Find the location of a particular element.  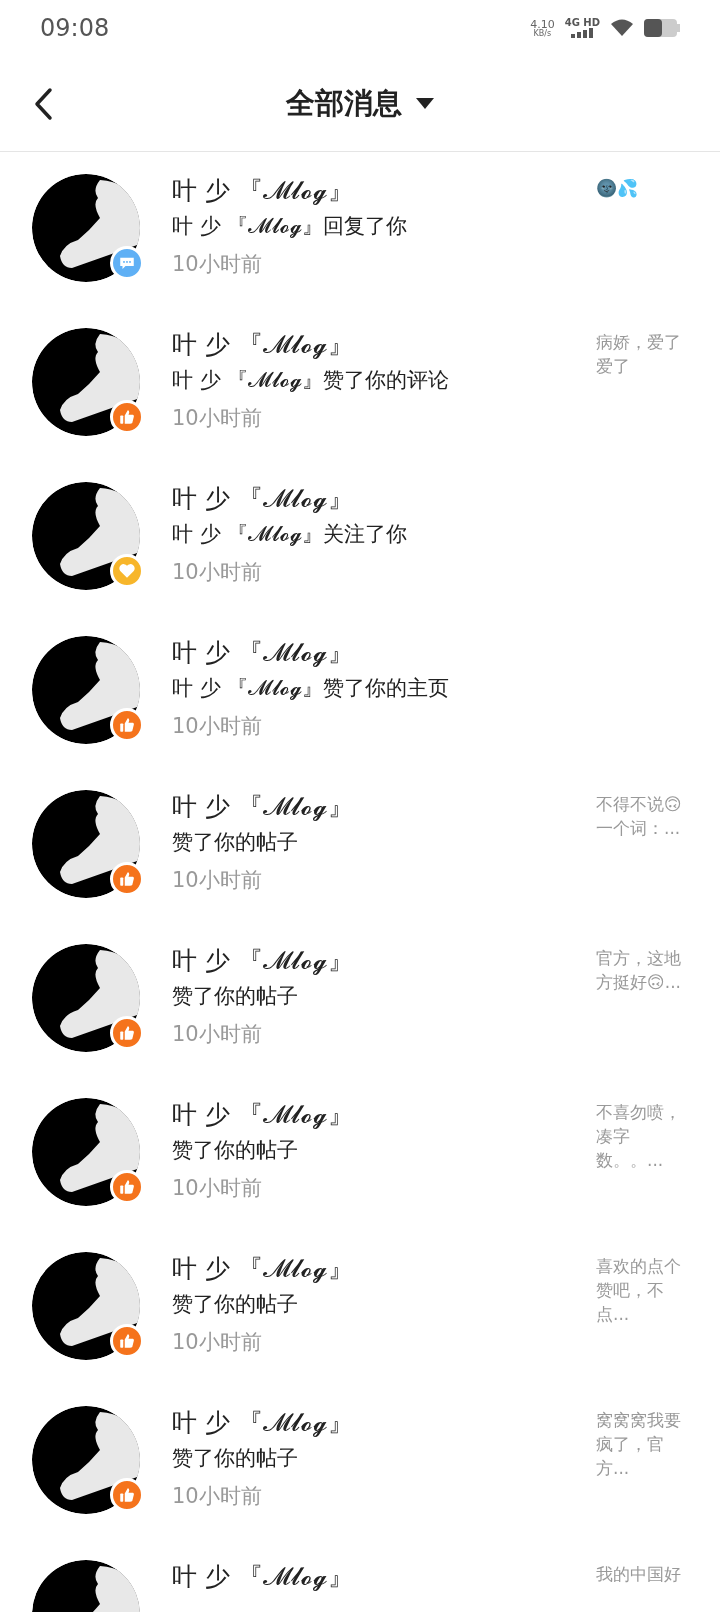

message-text: 叶 少 『𝓜𝓵𝓸𝓰』赞了你的主页 is located at coordinates (311, 688).